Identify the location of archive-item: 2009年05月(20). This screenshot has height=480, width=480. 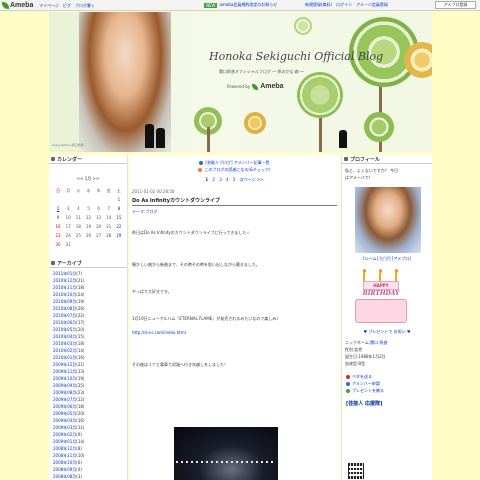
(88, 413).